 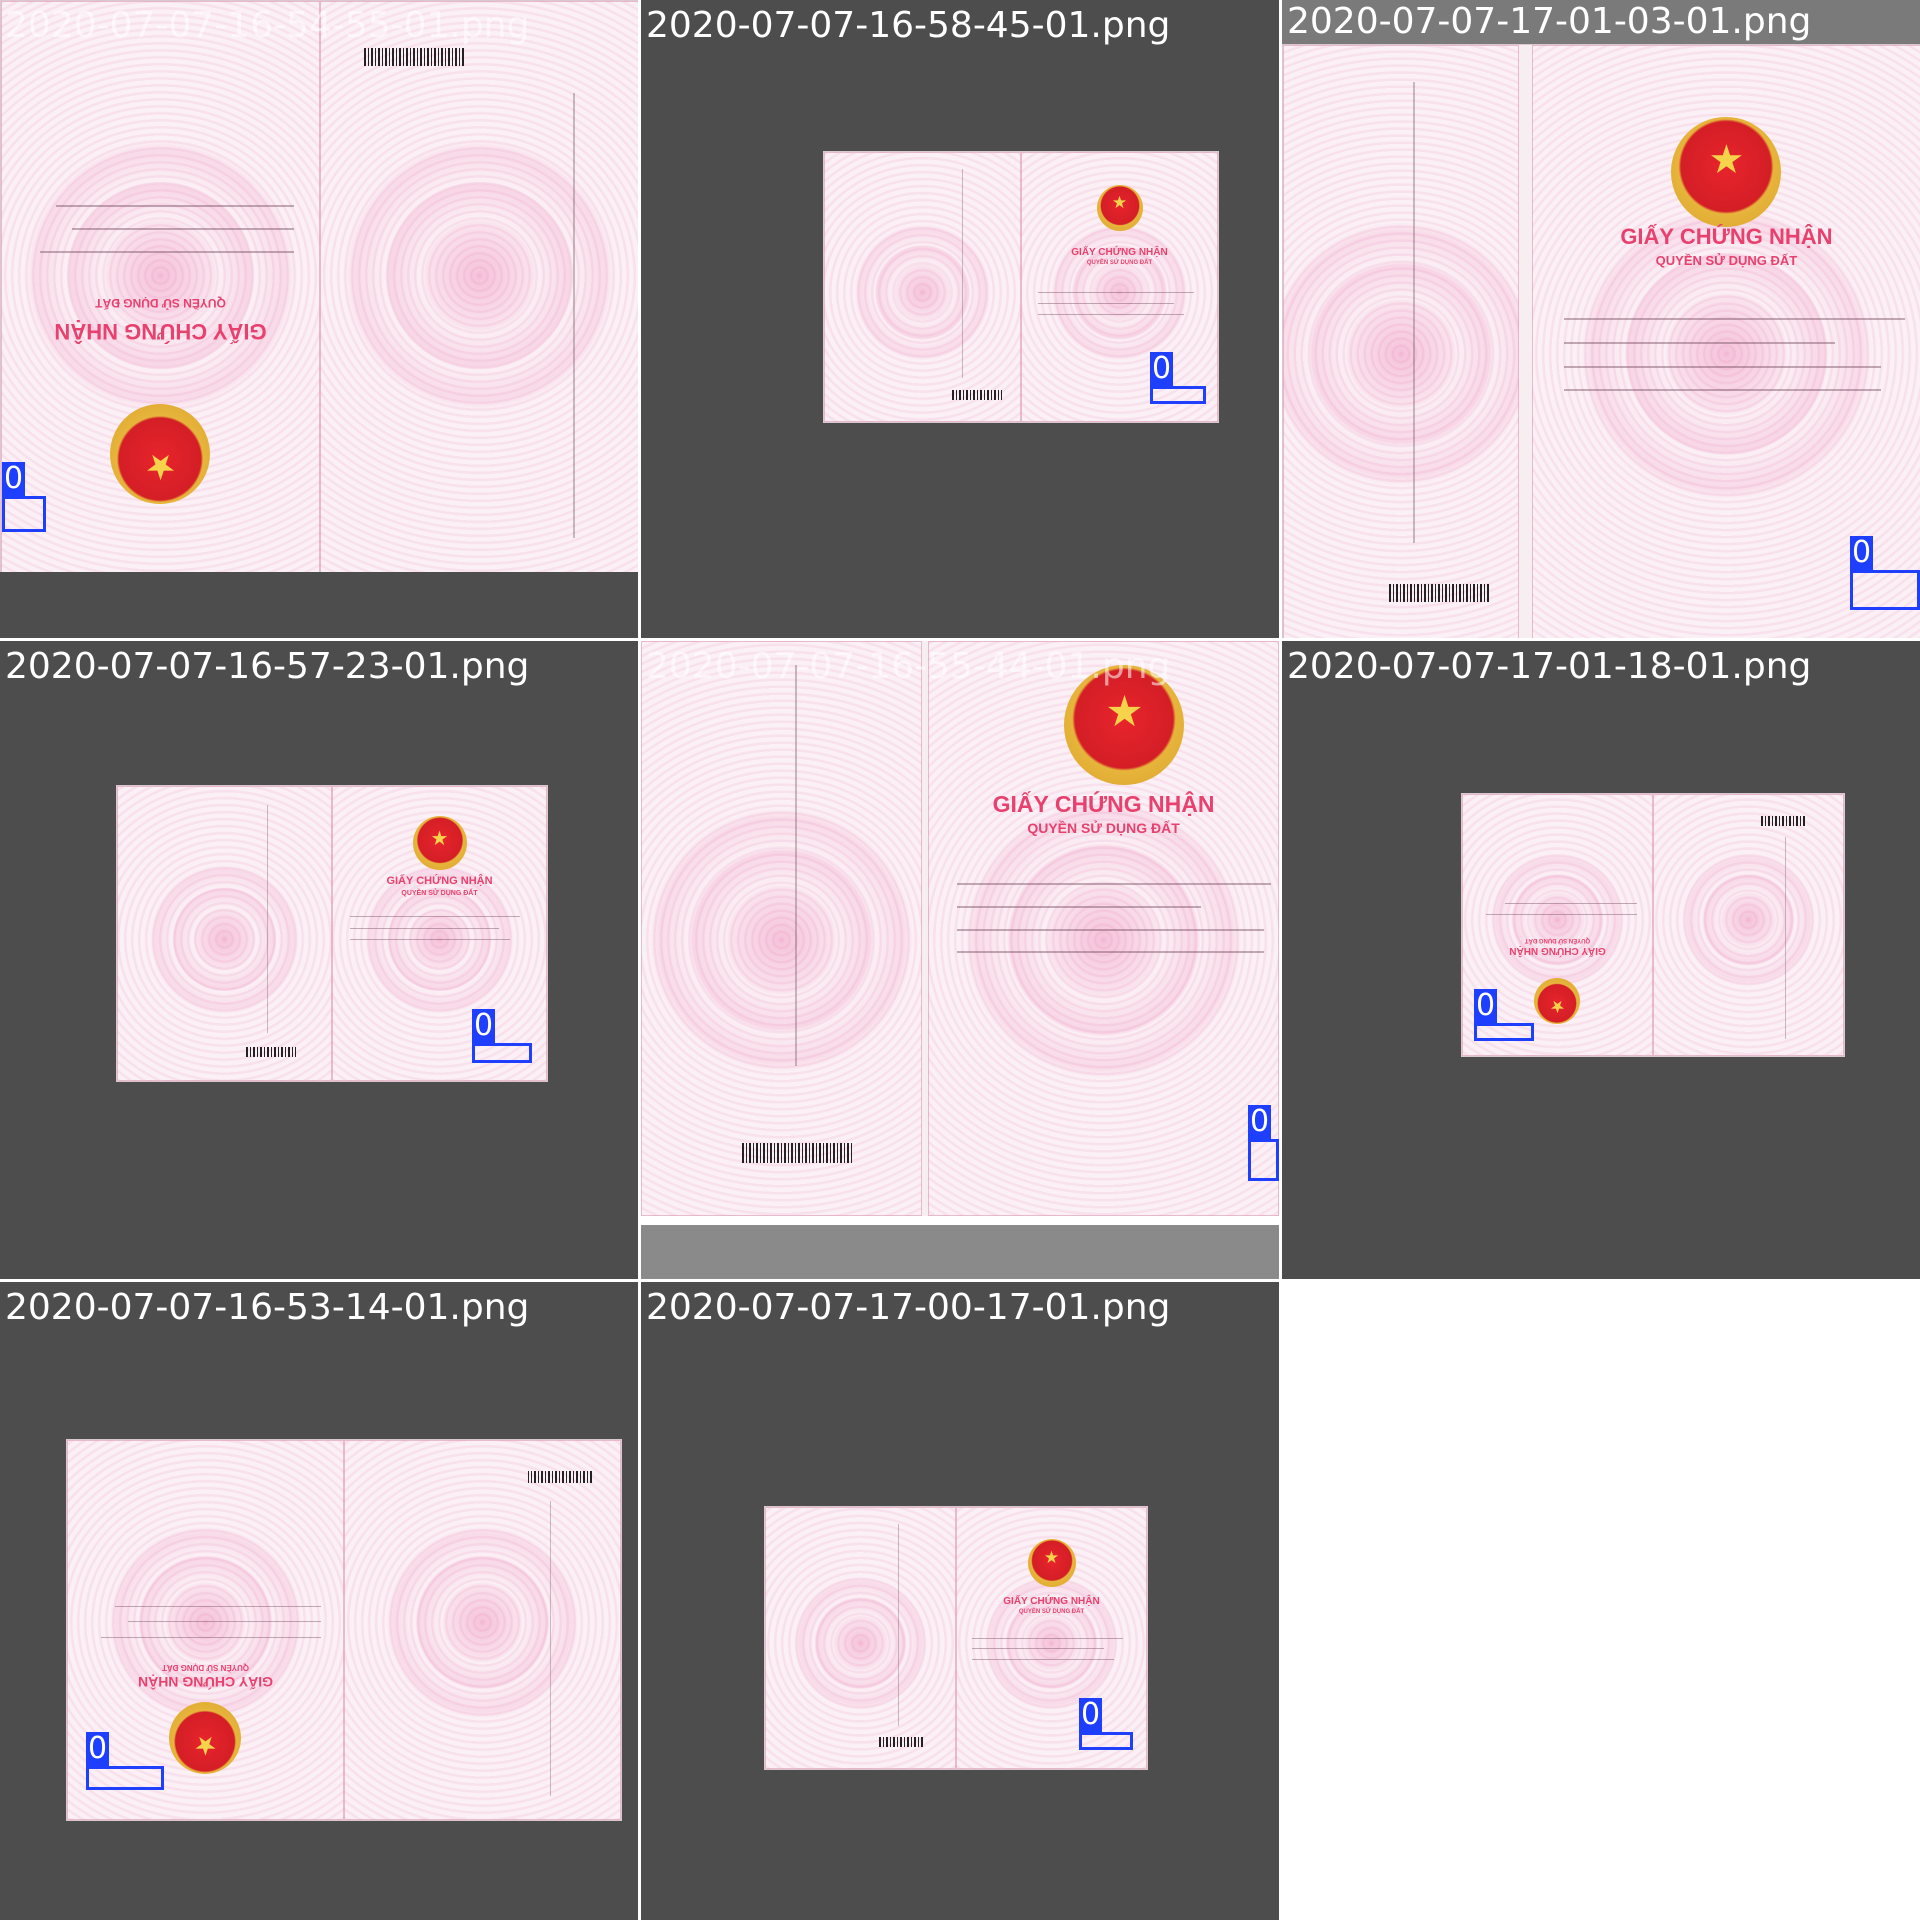 I want to click on tile-filename: 2020-07-07-16-55-44-01.png, so click(x=908, y=666).